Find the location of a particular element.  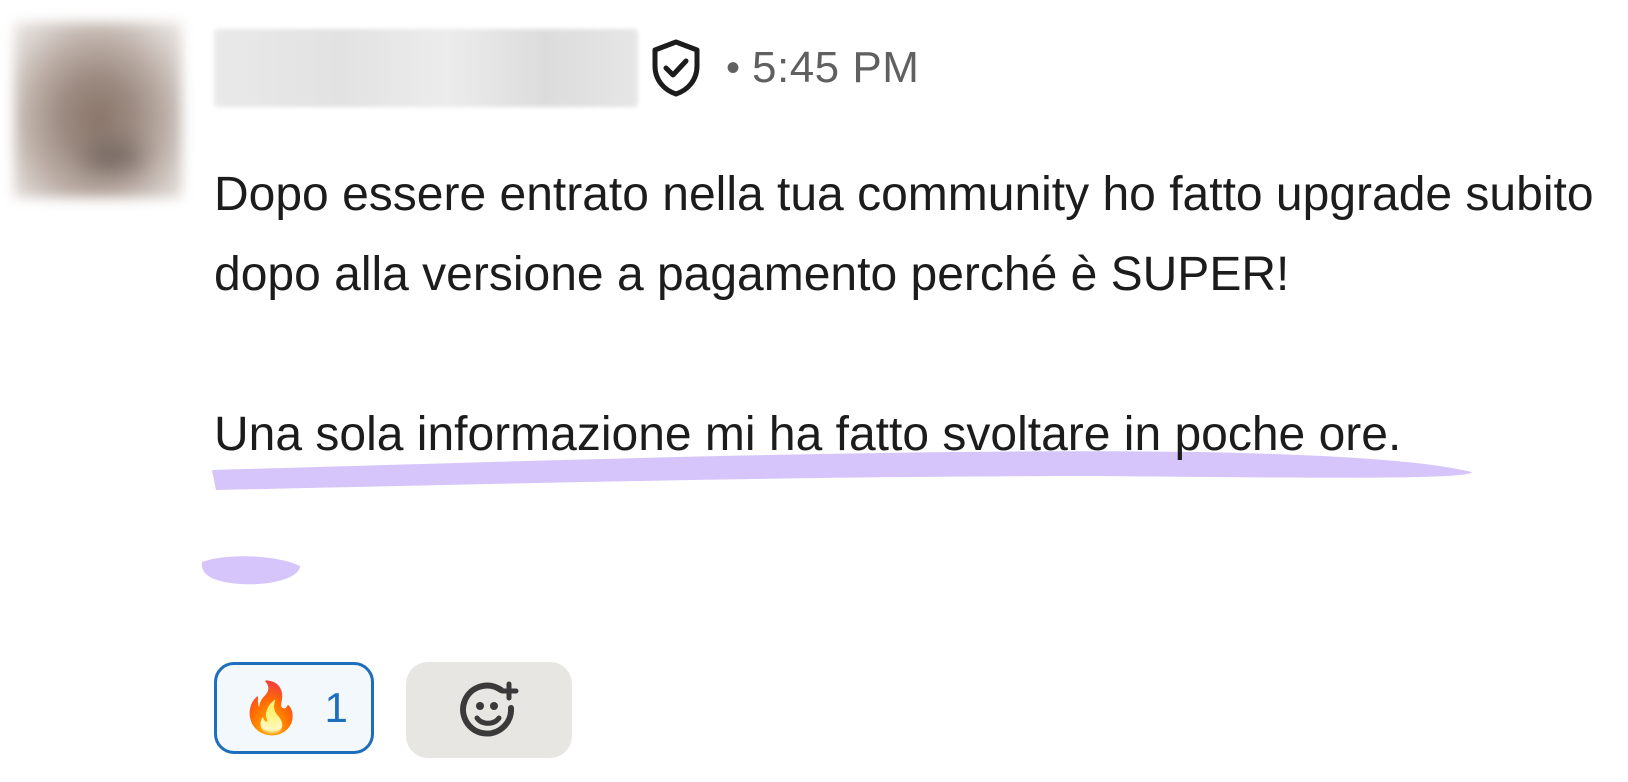

fire-emoji: 🔥 is located at coordinates (271, 708).